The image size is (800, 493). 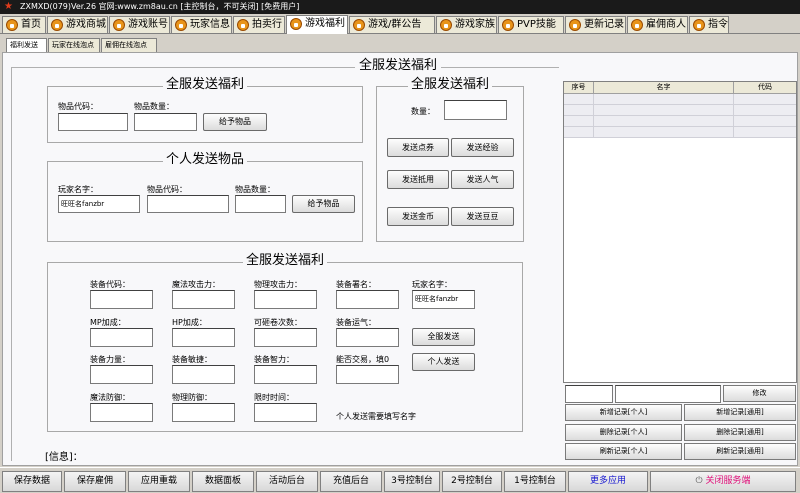 I want to click on item-code-input, so click(x=93, y=122).